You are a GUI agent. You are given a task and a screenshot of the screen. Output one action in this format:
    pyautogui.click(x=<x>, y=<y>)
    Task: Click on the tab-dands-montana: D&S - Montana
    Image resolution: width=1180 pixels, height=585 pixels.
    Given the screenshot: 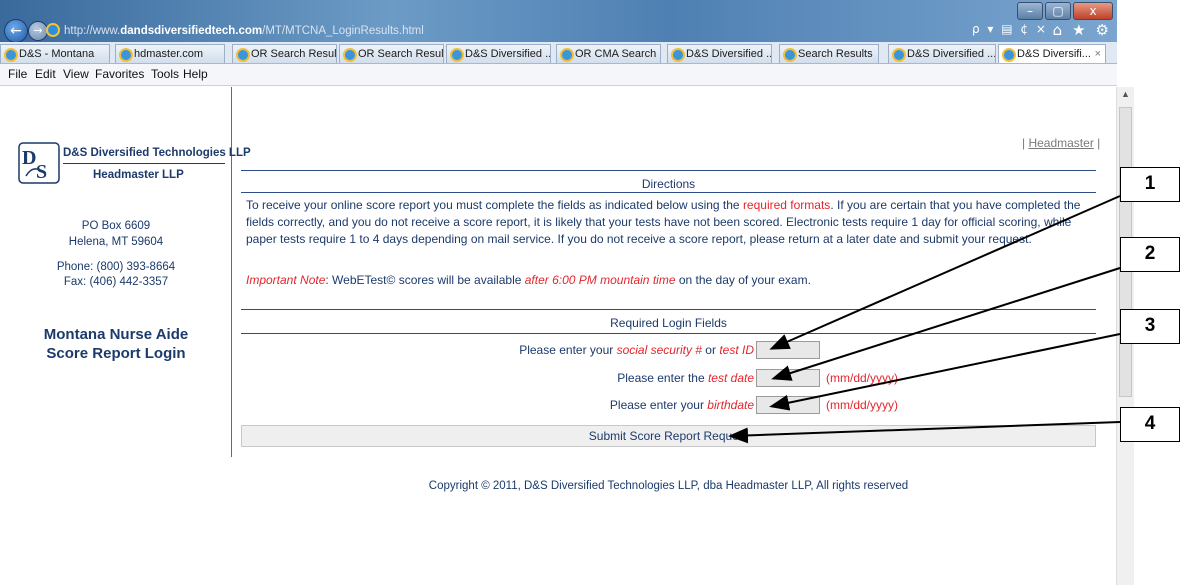 What is the action you would take?
    pyautogui.click(x=55, y=53)
    